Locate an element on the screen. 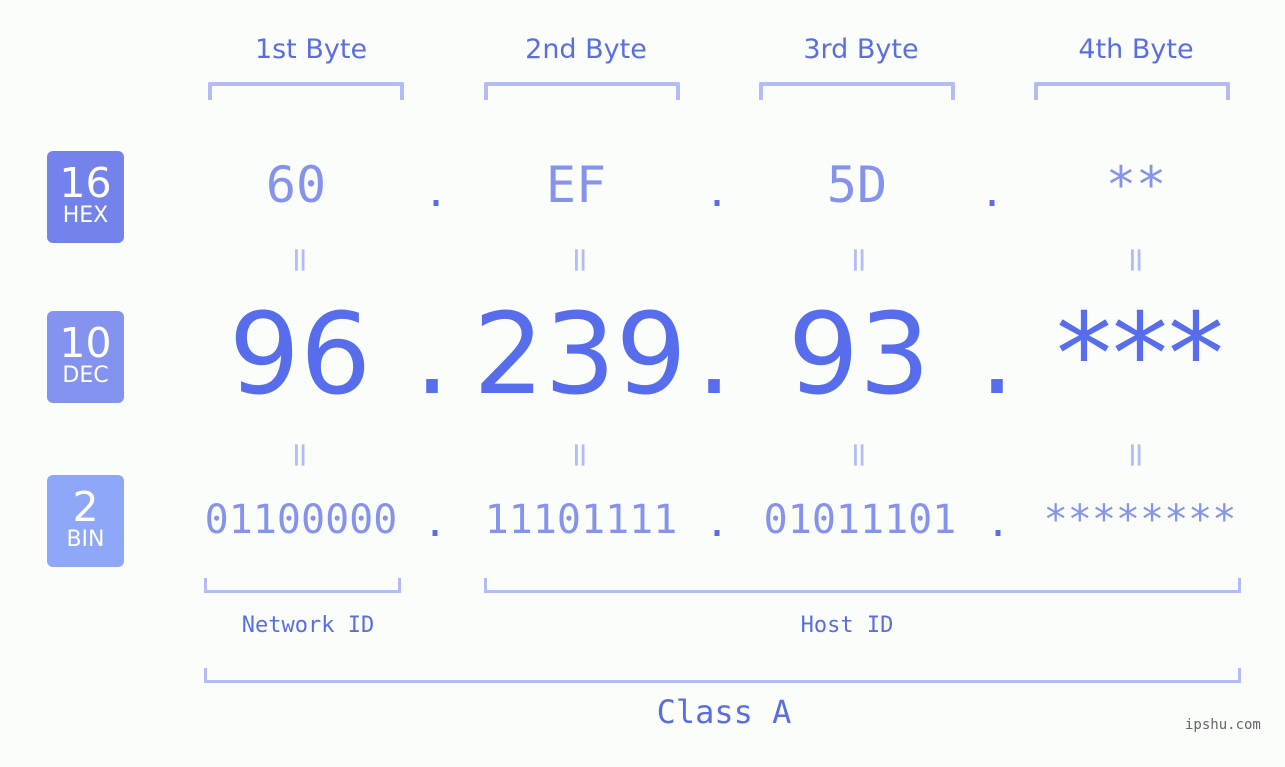  equals-dec-bin-1: = is located at coordinates (300, 455).